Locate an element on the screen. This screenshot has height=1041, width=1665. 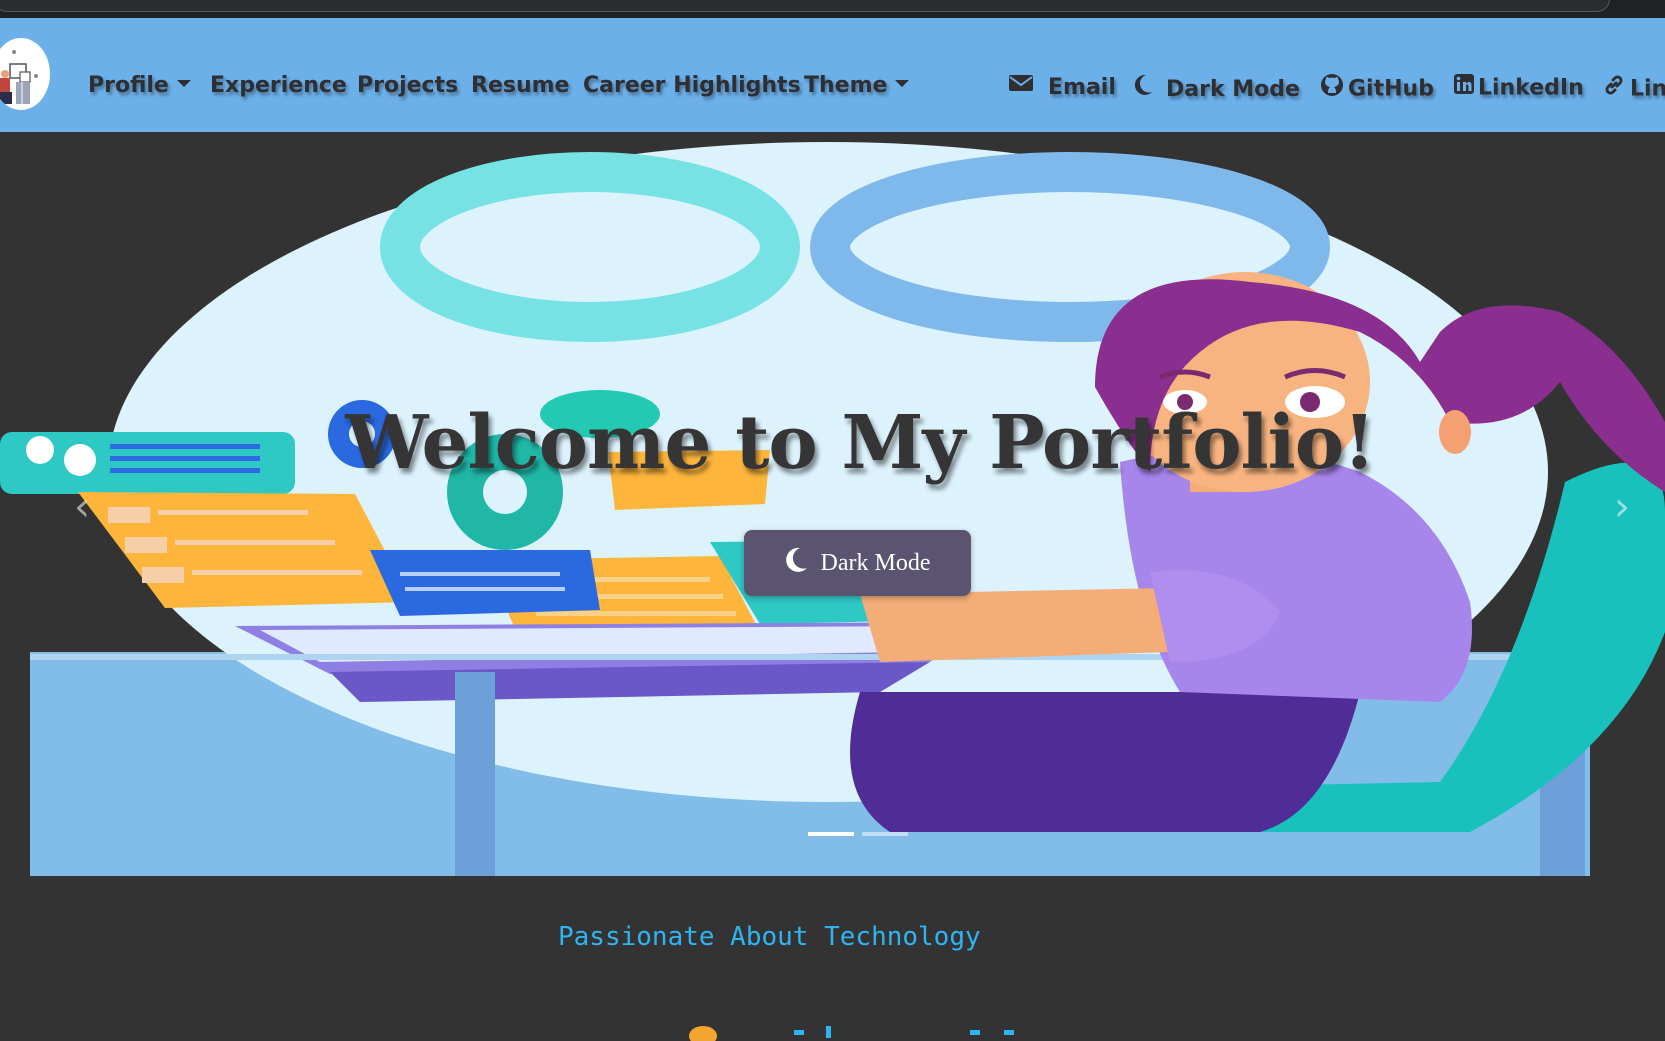
envelope-icon is located at coordinates (1021, 85).